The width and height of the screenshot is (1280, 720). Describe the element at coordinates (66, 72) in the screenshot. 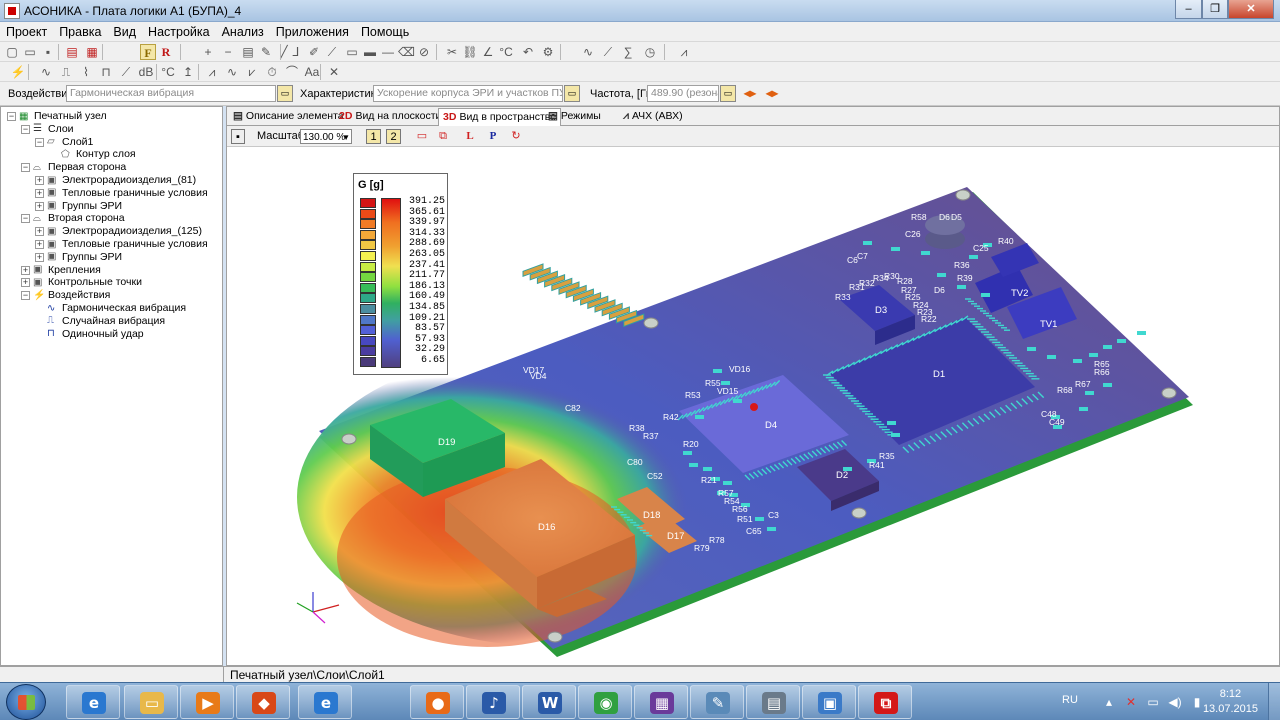

I see `step-icon: ⎍` at that location.